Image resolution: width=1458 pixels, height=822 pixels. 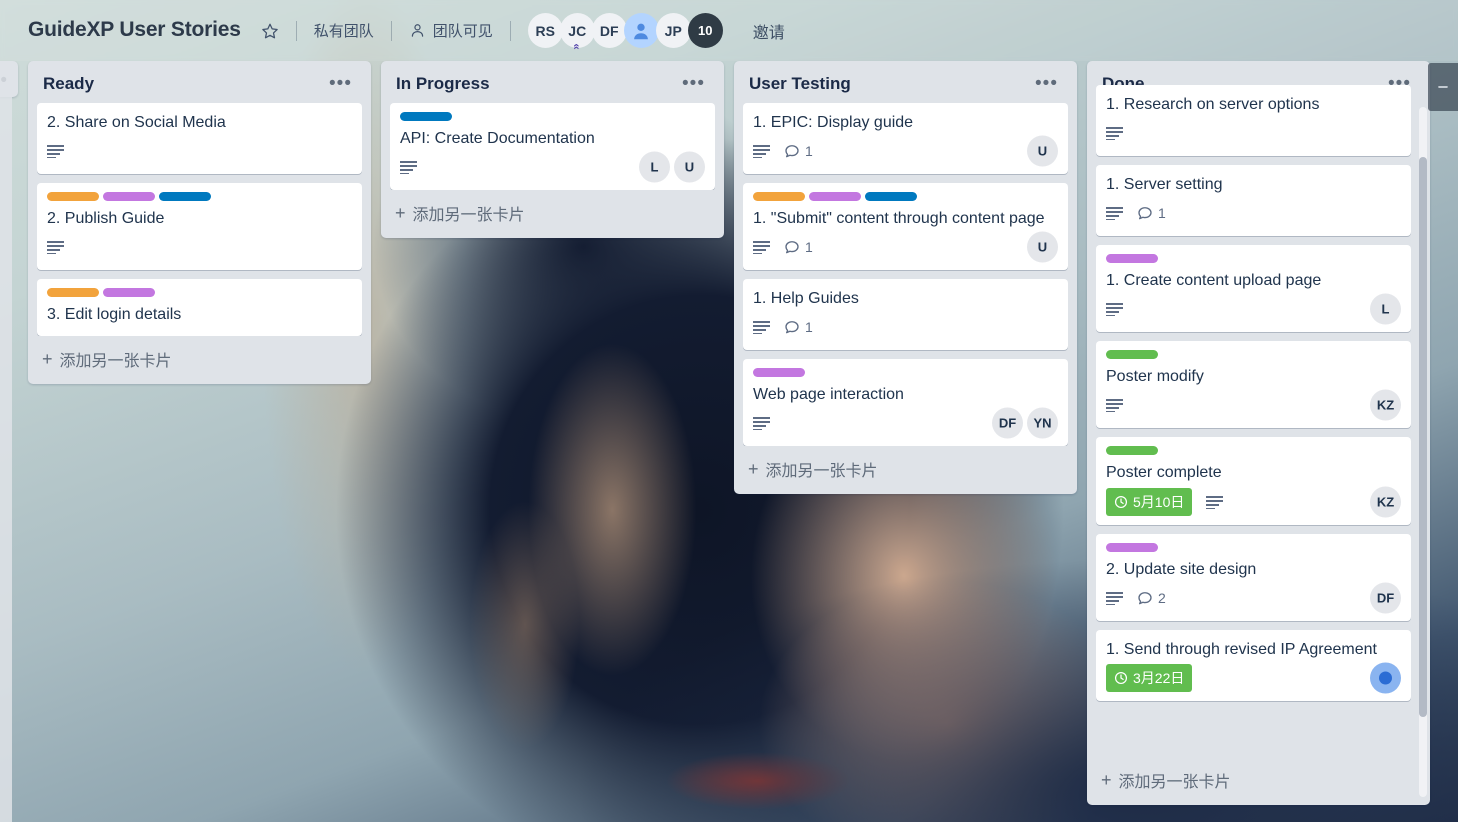 I want to click on card: 2. Share on Social Media, so click(x=199, y=139).